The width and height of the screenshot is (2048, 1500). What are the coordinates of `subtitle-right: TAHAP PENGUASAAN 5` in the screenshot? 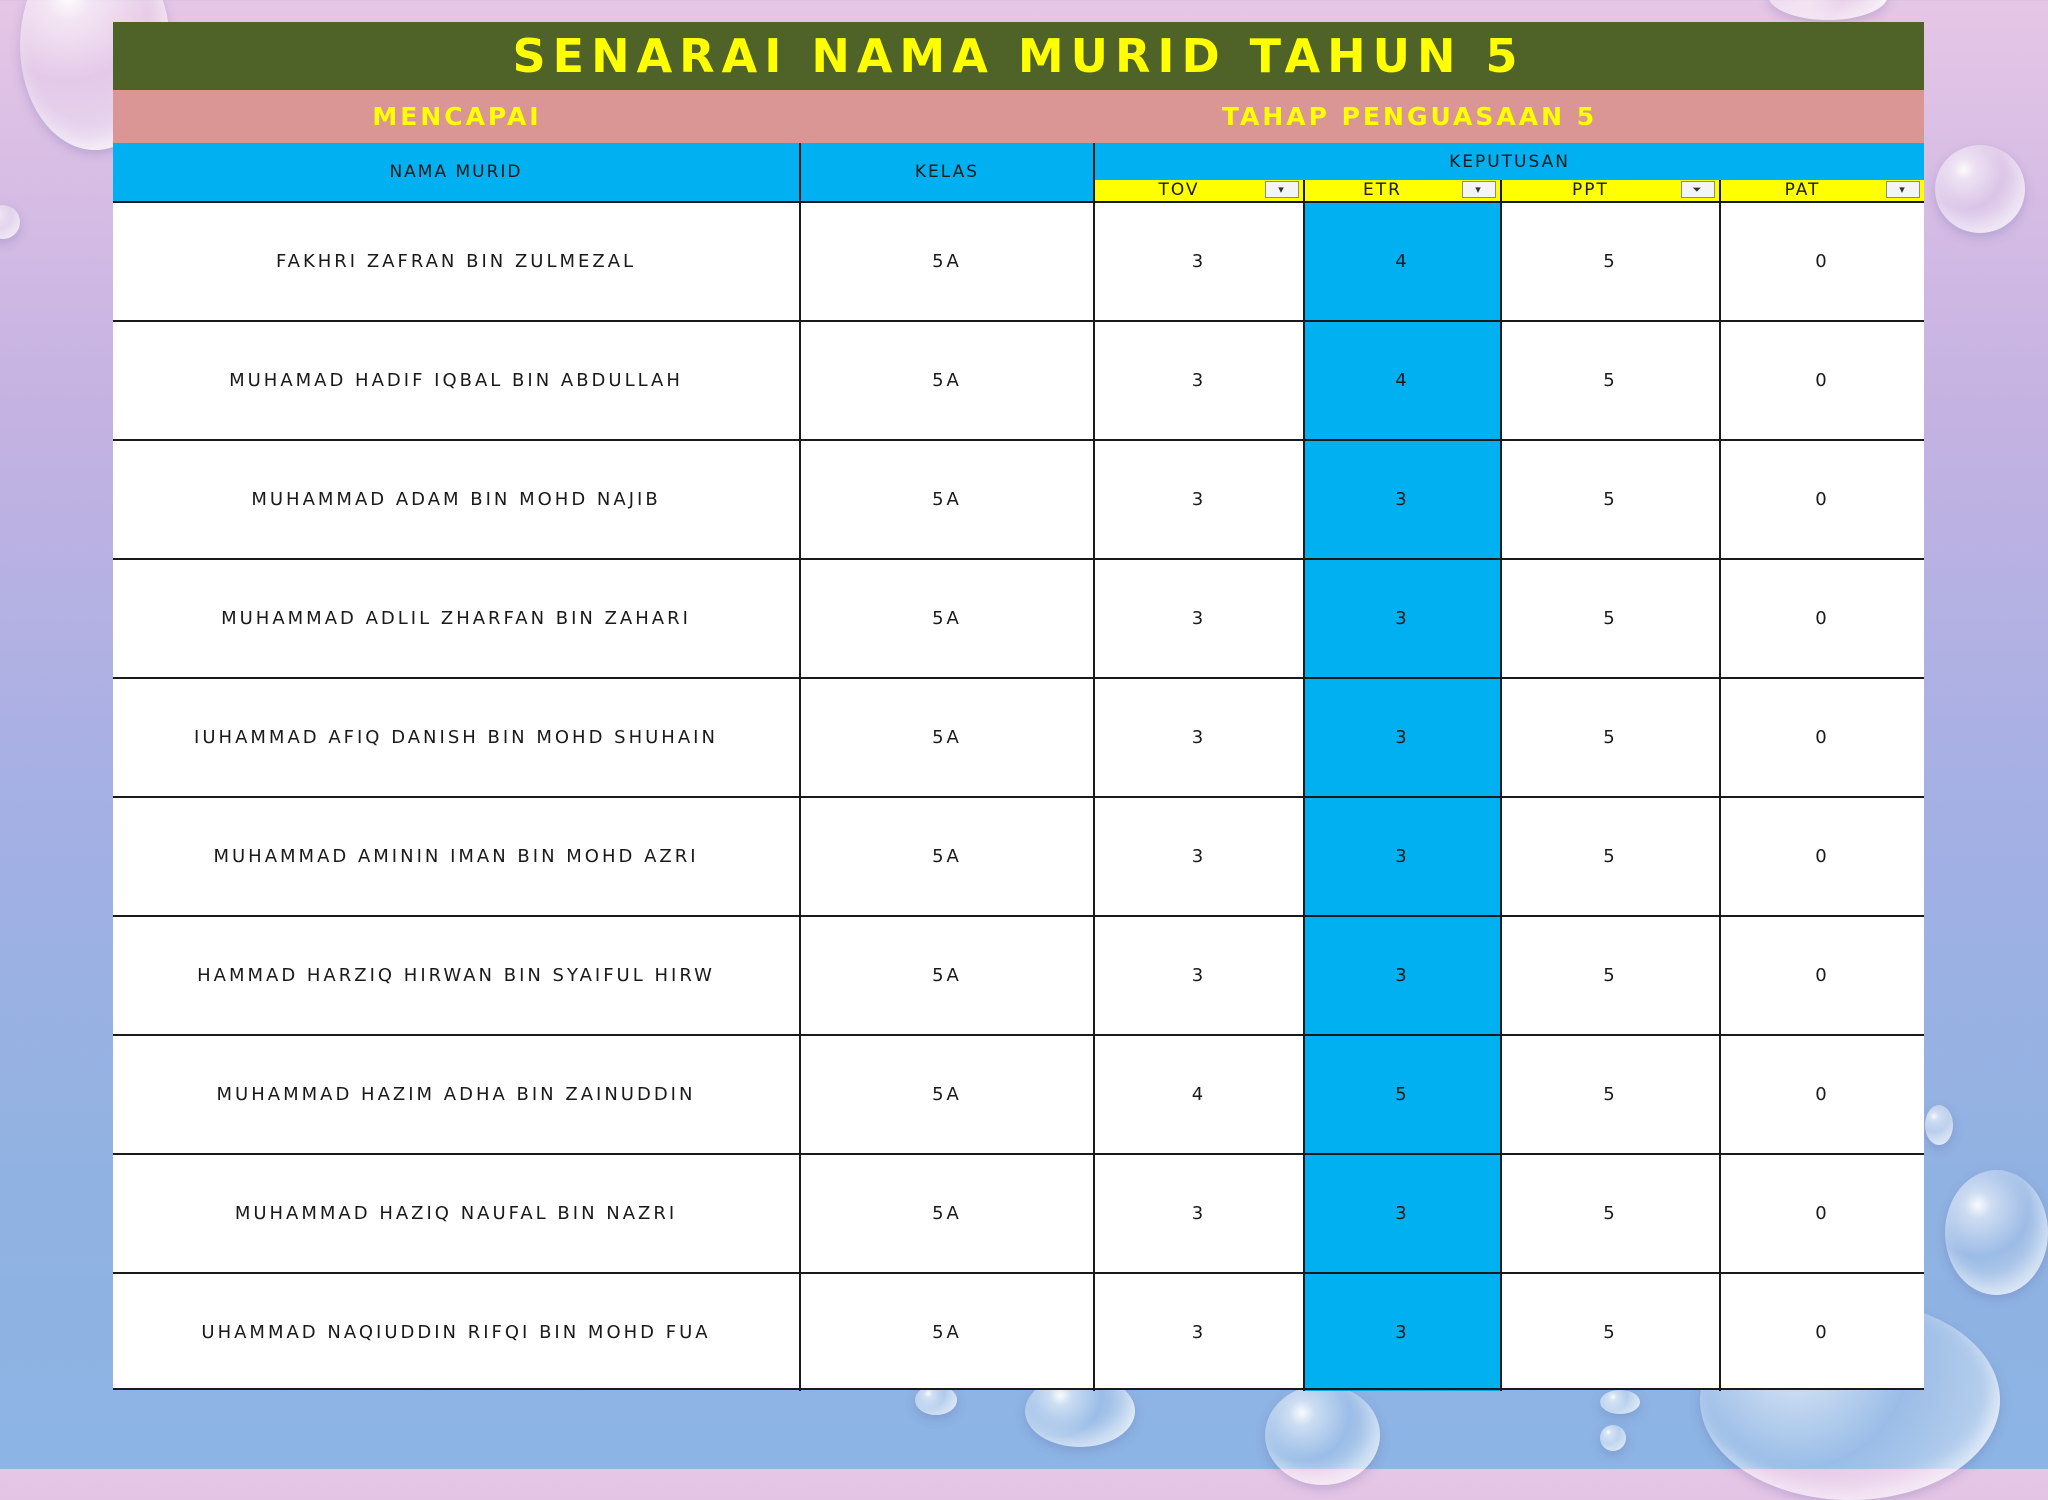 It's located at (1409, 116).